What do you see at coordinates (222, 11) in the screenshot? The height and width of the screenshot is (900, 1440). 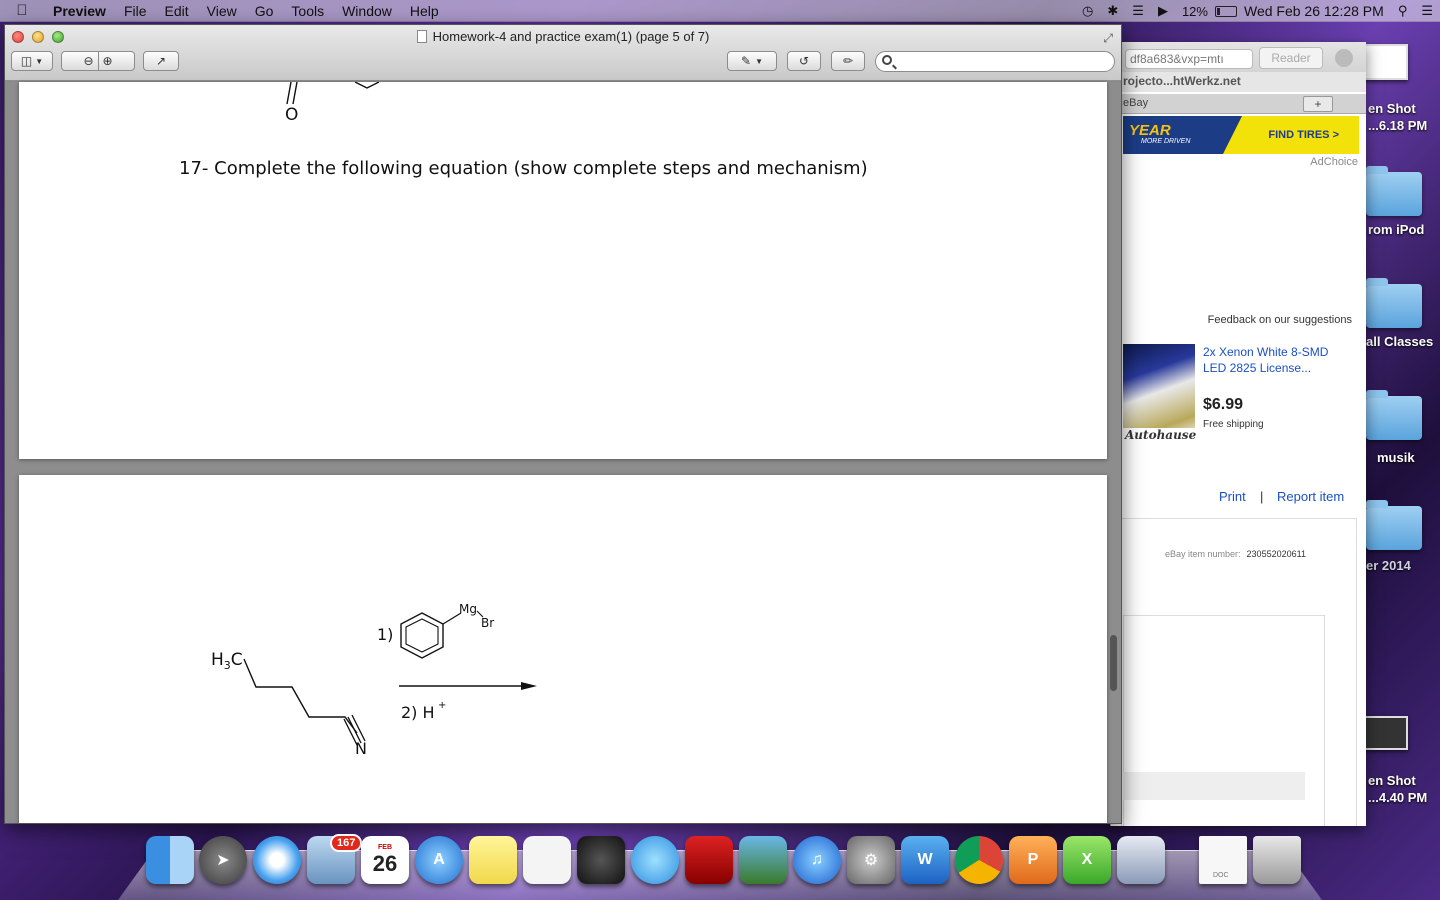 I see `menu-view: View` at bounding box center [222, 11].